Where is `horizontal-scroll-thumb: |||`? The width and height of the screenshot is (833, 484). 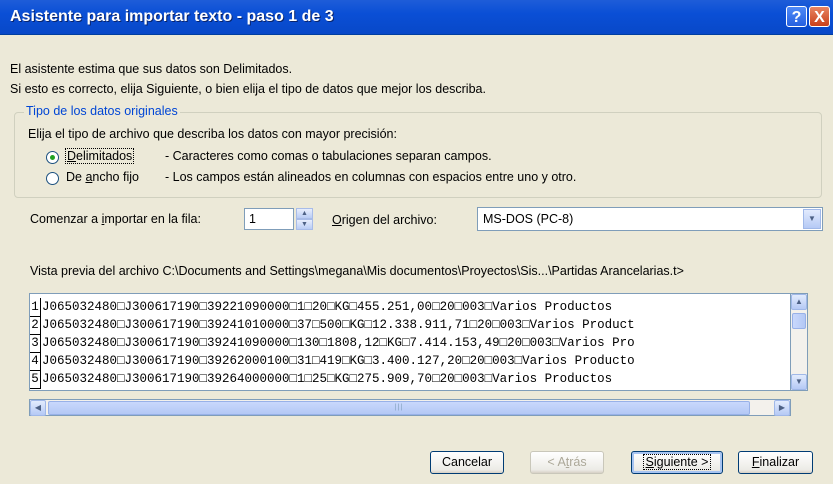
horizontal-scroll-thumb: ||| is located at coordinates (399, 408).